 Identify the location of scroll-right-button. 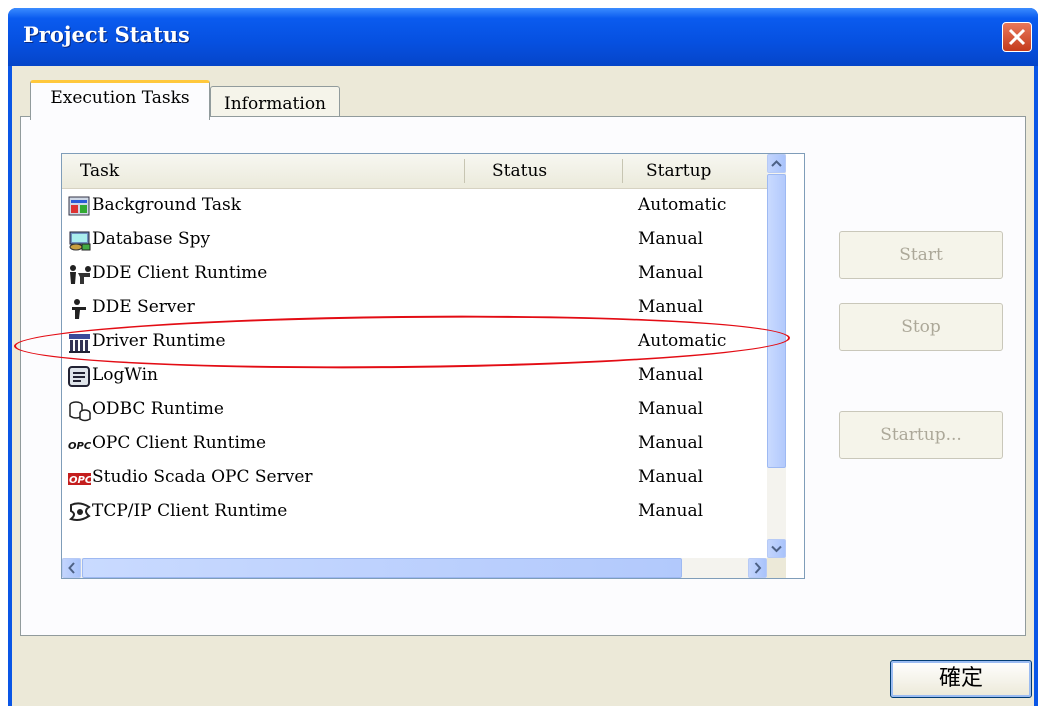
(757, 568).